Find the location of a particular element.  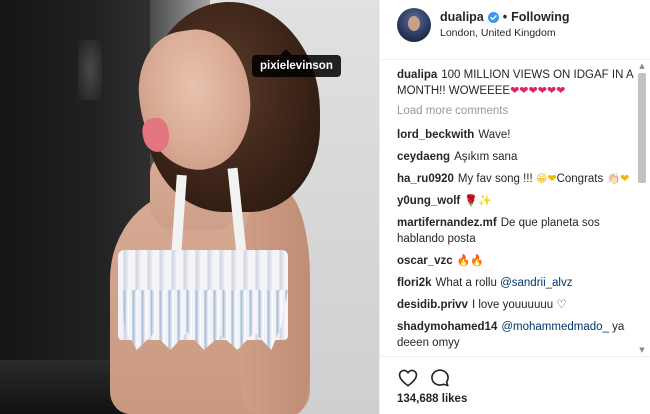

following-button: Following is located at coordinates (540, 17).